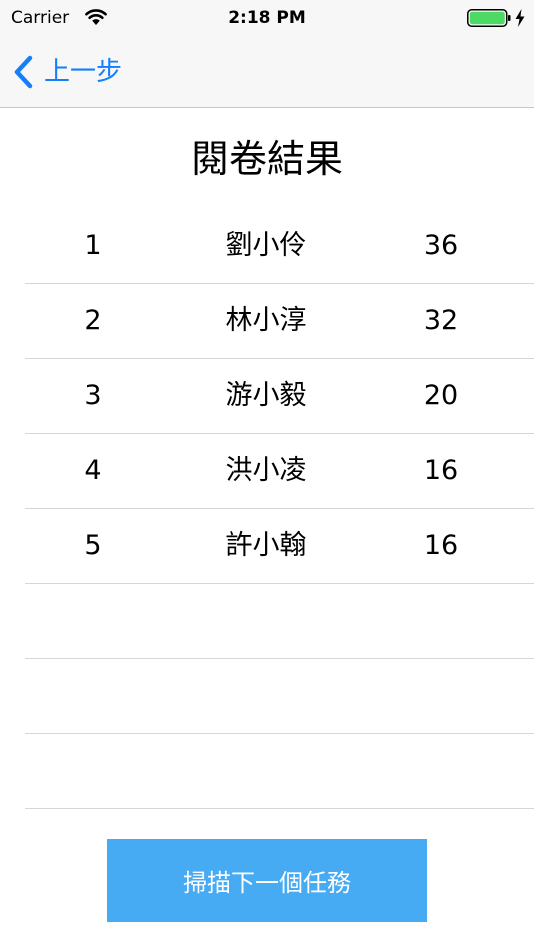  What do you see at coordinates (93, 395) in the screenshot?
I see `rank-cell: 3` at bounding box center [93, 395].